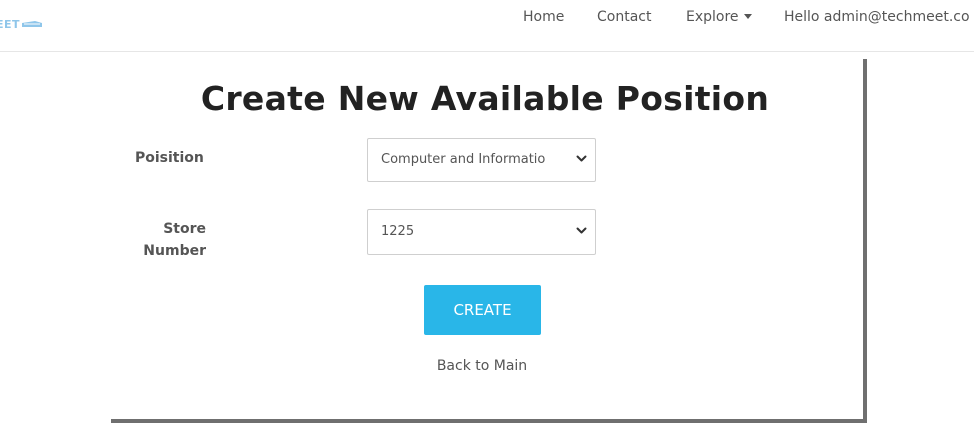  I want to click on back-to-main-link: Back to Main, so click(482, 366).